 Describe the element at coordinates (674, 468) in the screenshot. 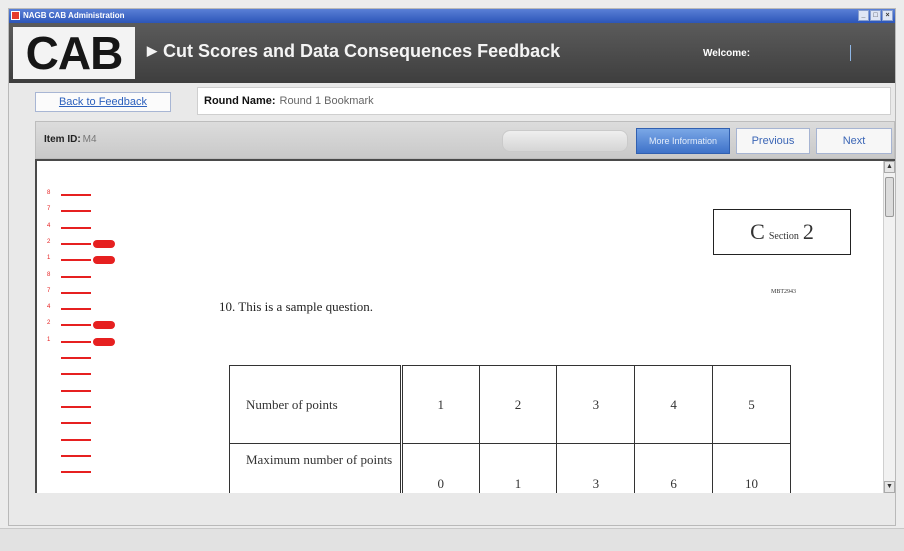

I see `table-cell: 6` at that location.